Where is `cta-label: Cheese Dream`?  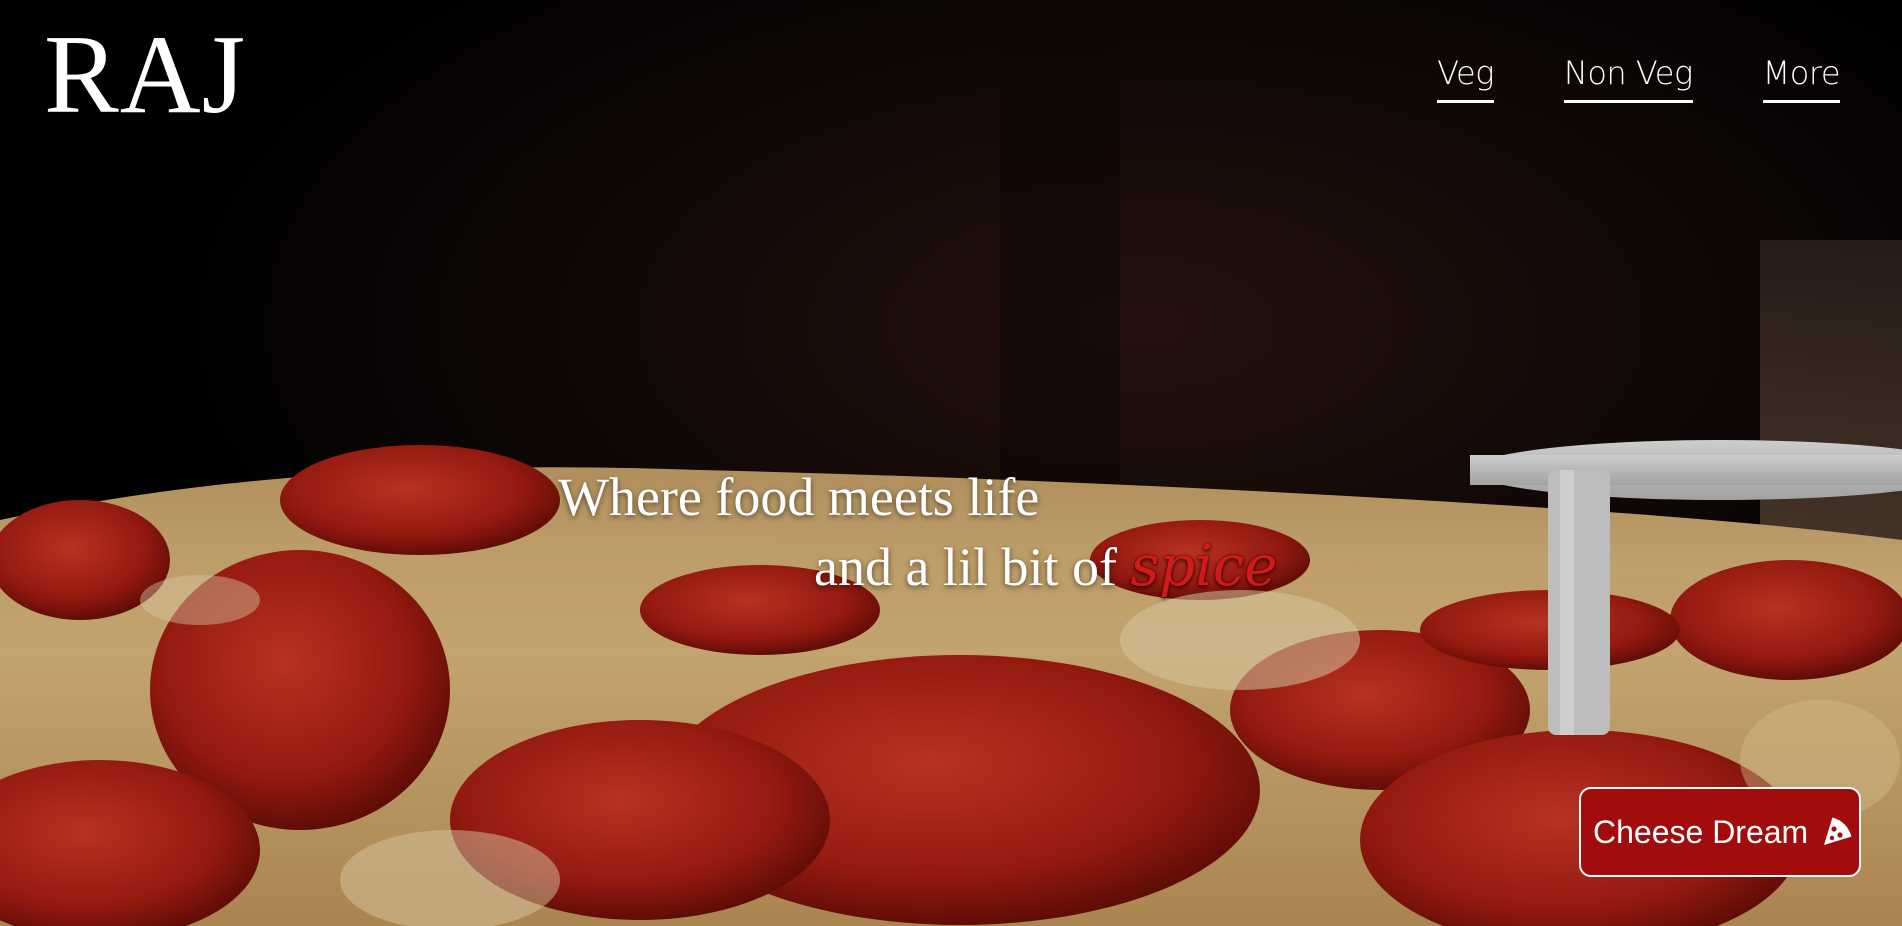
cta-label: Cheese Dream is located at coordinates (1701, 831).